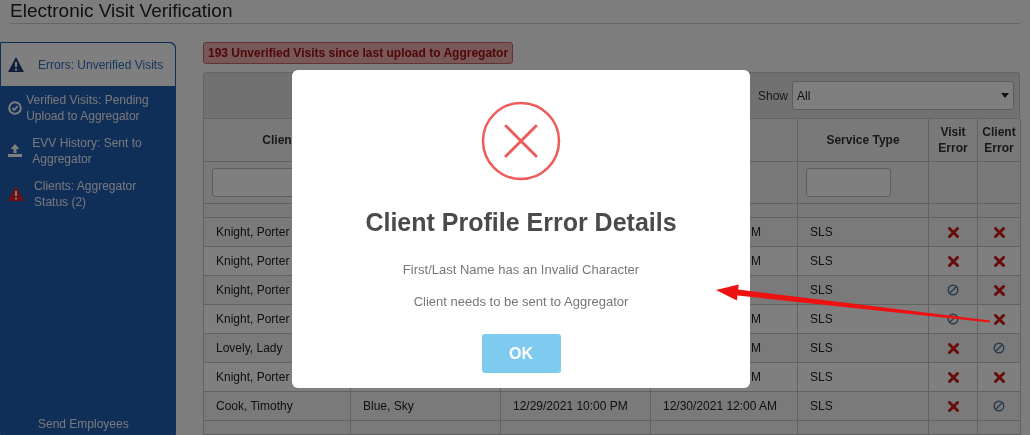 The width and height of the screenshot is (1030, 435). What do you see at coordinates (1005, 95) in the screenshot?
I see `caret-icon` at bounding box center [1005, 95].